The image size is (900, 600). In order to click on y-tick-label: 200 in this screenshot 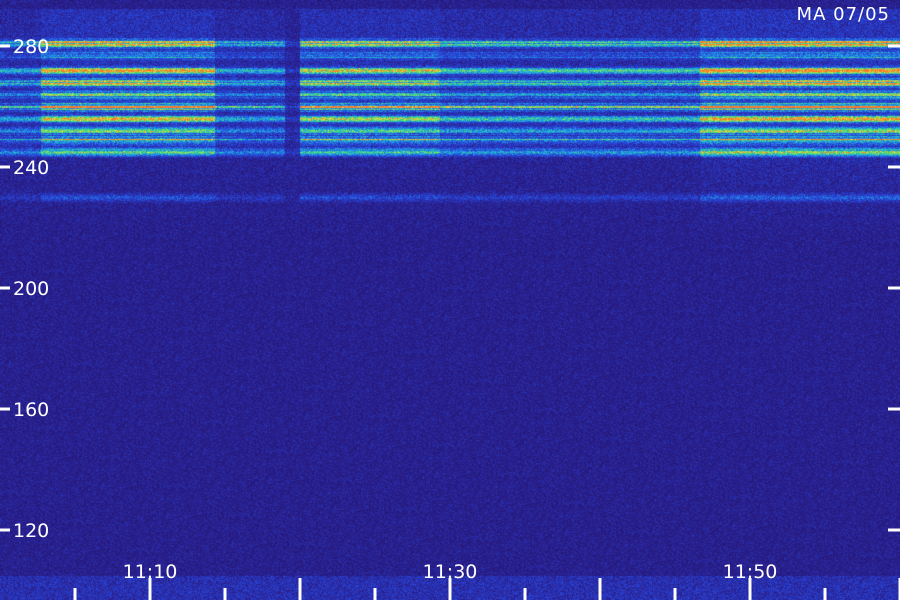, I will do `click(31, 289)`.